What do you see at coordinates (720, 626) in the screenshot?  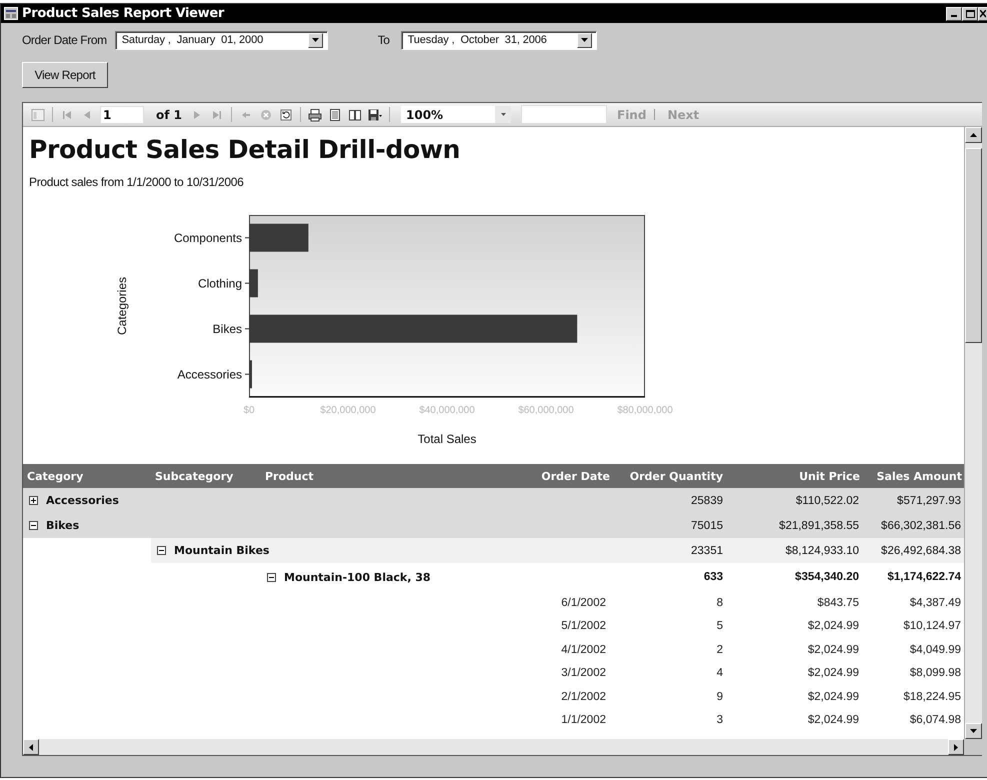 I see `table-cell-text: 5` at bounding box center [720, 626].